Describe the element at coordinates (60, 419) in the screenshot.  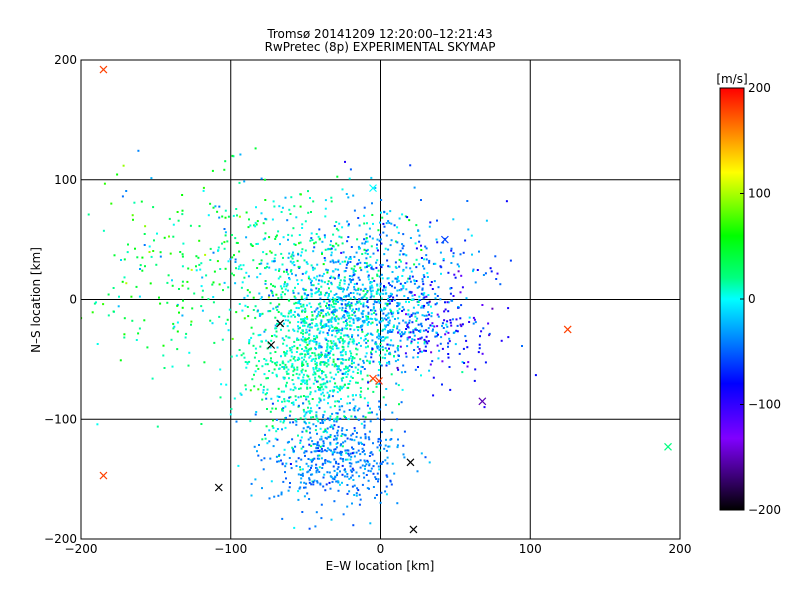
I see `y-tick-label: −100` at that location.